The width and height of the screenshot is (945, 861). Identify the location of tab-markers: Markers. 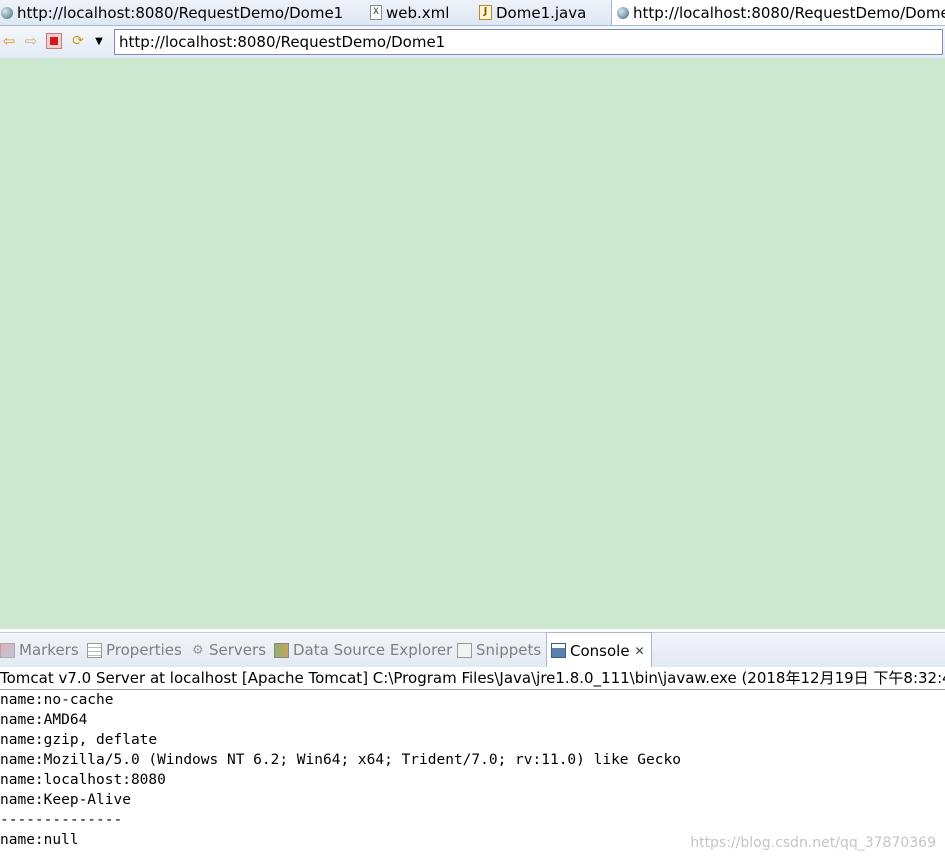
(39, 650).